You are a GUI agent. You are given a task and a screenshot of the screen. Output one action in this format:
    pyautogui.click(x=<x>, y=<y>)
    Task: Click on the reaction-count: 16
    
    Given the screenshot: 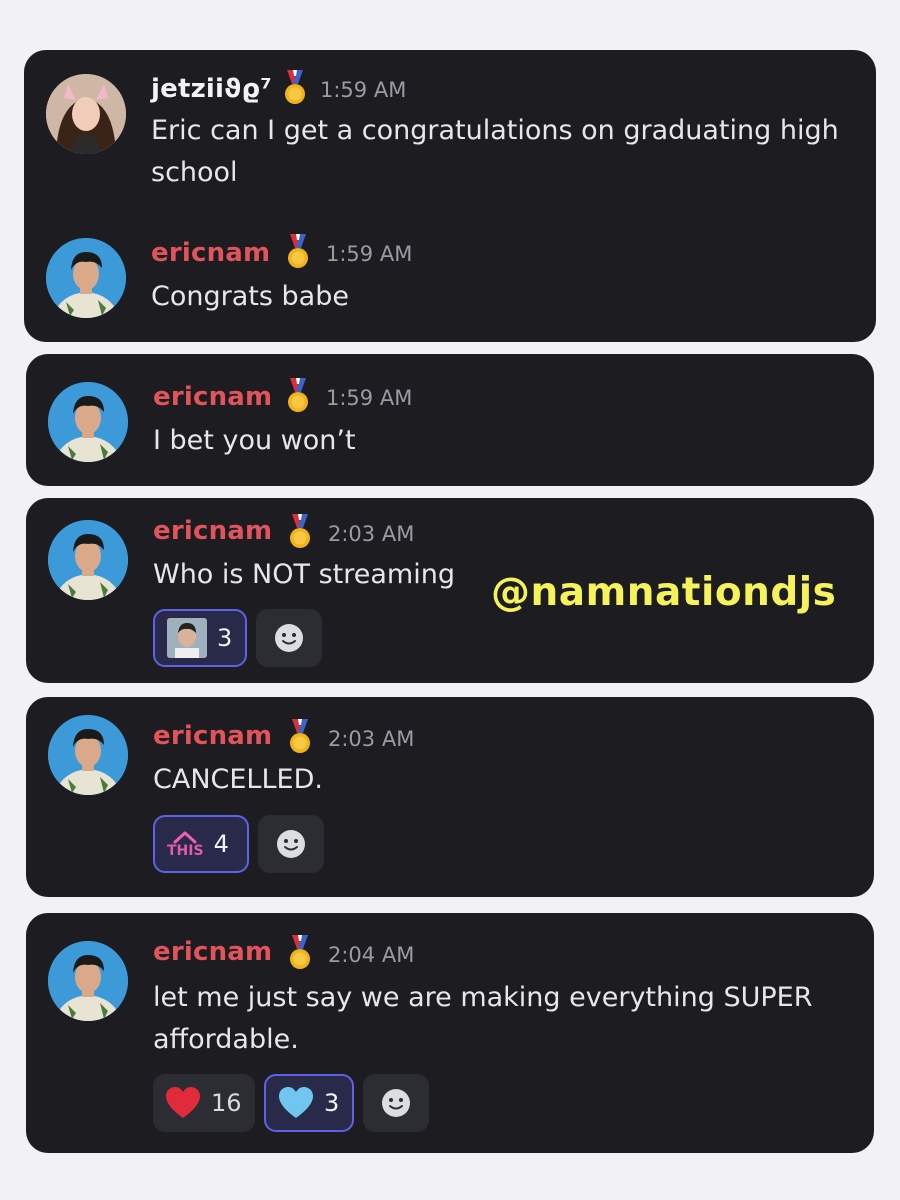 What is the action you would take?
    pyautogui.click(x=226, y=1103)
    